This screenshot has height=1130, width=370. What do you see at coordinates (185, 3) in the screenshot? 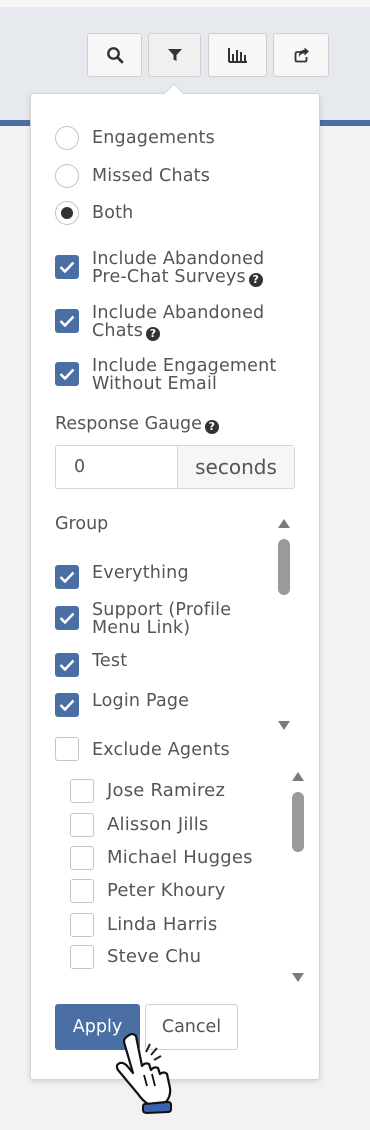
I see `page-top-strip` at bounding box center [185, 3].